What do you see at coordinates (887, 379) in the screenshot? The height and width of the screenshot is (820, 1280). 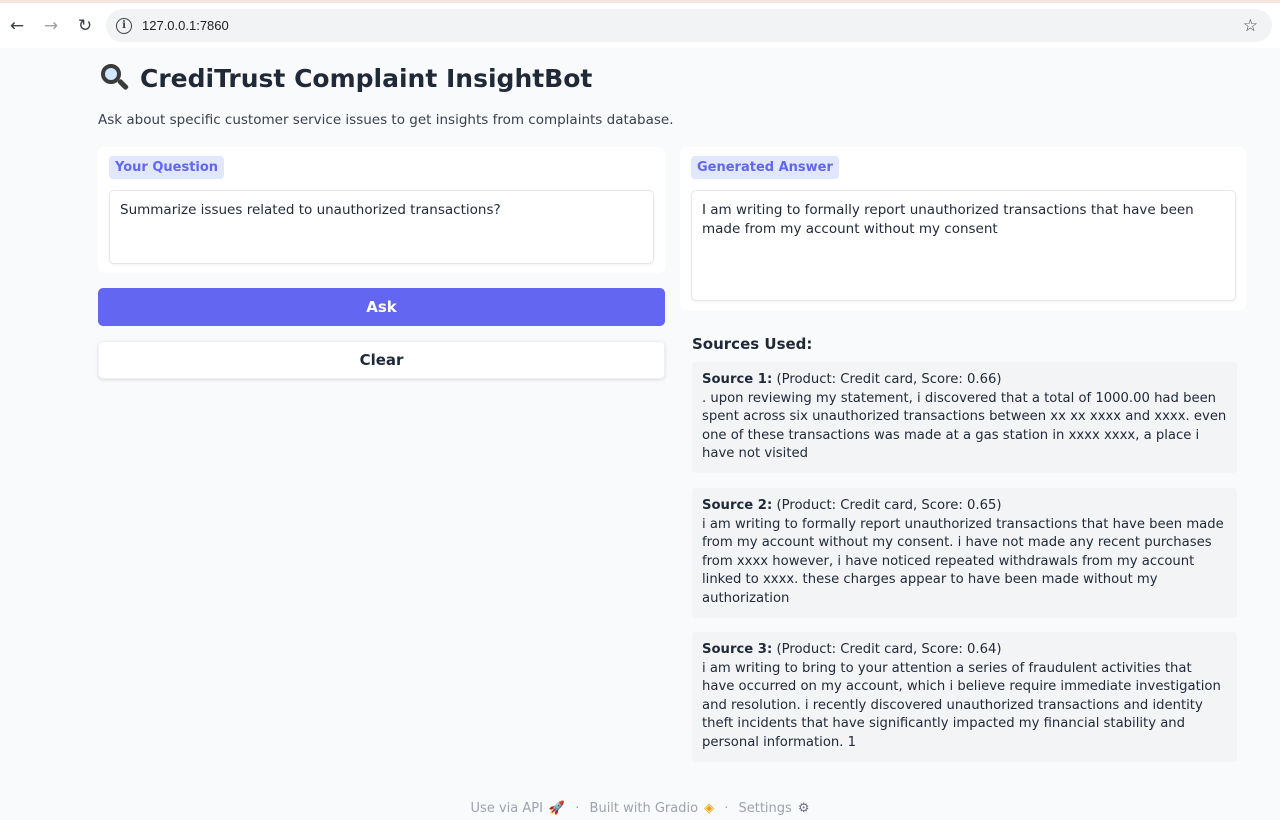 I see `source-meta: (Product: Credit card, Score: 0.66)` at bounding box center [887, 379].